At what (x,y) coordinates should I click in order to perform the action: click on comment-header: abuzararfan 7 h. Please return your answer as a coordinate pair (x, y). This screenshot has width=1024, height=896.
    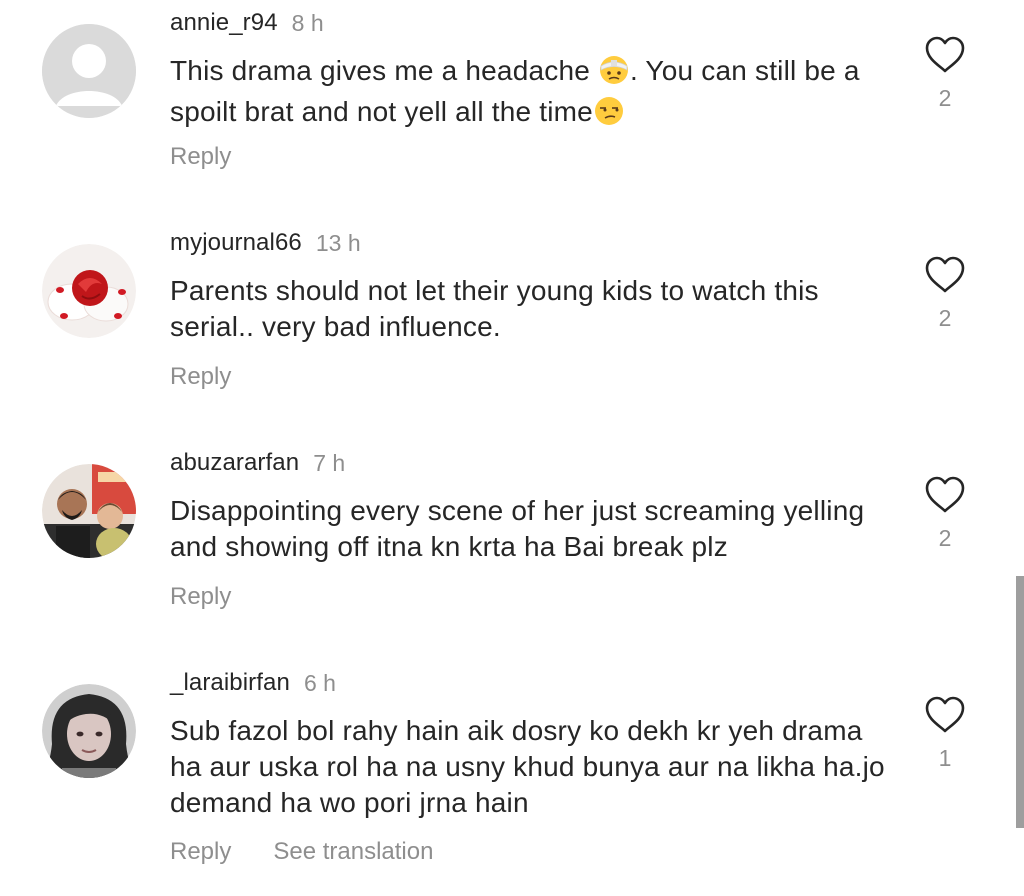
    Looking at the image, I should click on (257, 463).